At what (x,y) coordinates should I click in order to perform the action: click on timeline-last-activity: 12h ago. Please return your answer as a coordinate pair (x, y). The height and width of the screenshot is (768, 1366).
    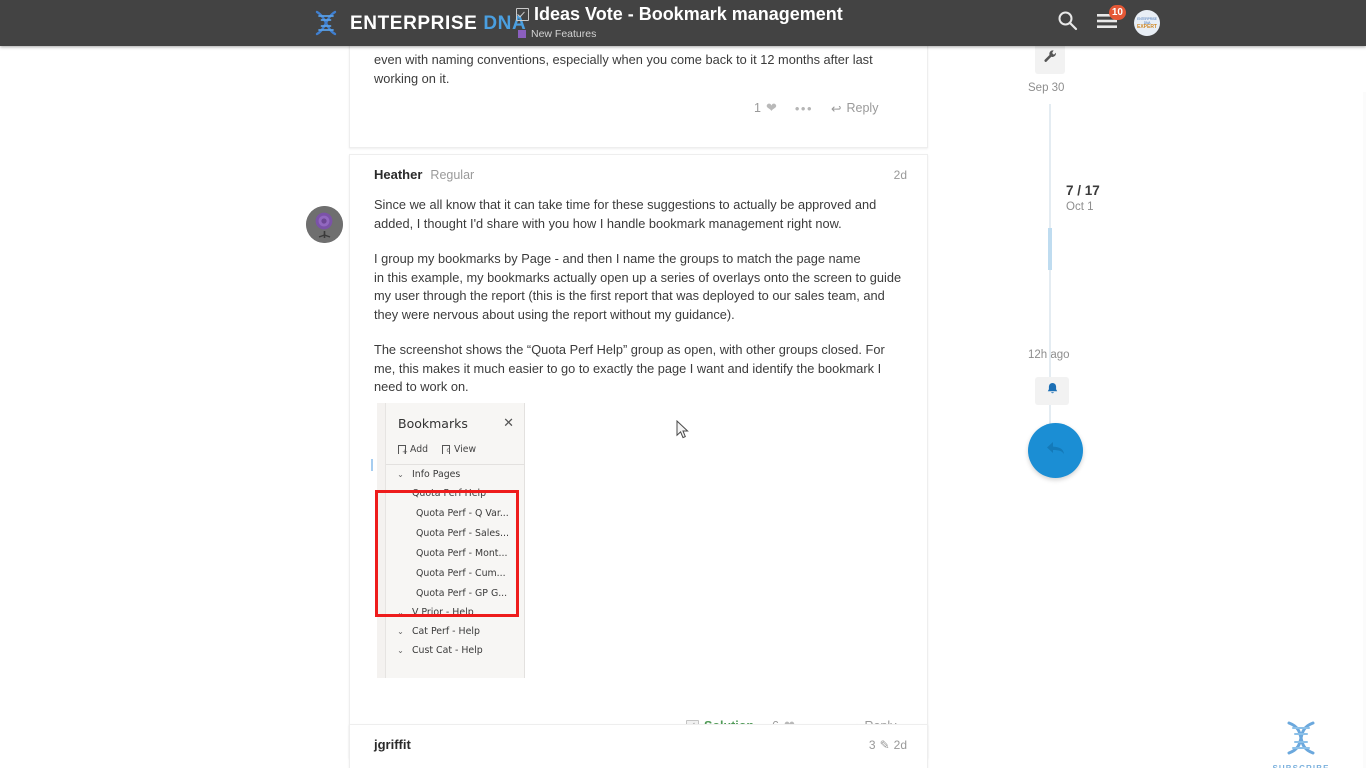
    Looking at the image, I should click on (1049, 355).